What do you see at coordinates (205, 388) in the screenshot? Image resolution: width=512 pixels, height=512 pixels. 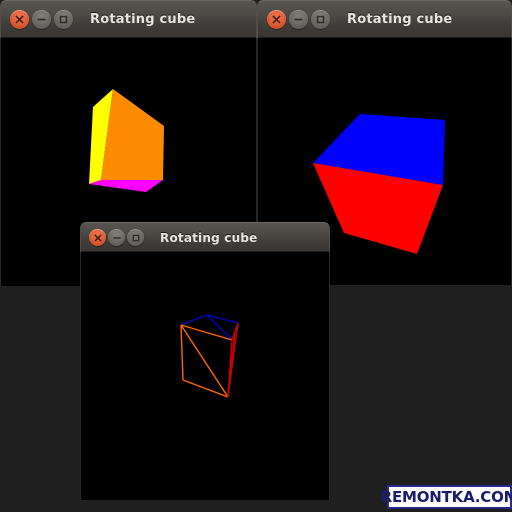 I see `wireframe-cube-bottom-left-edge` at bounding box center [205, 388].